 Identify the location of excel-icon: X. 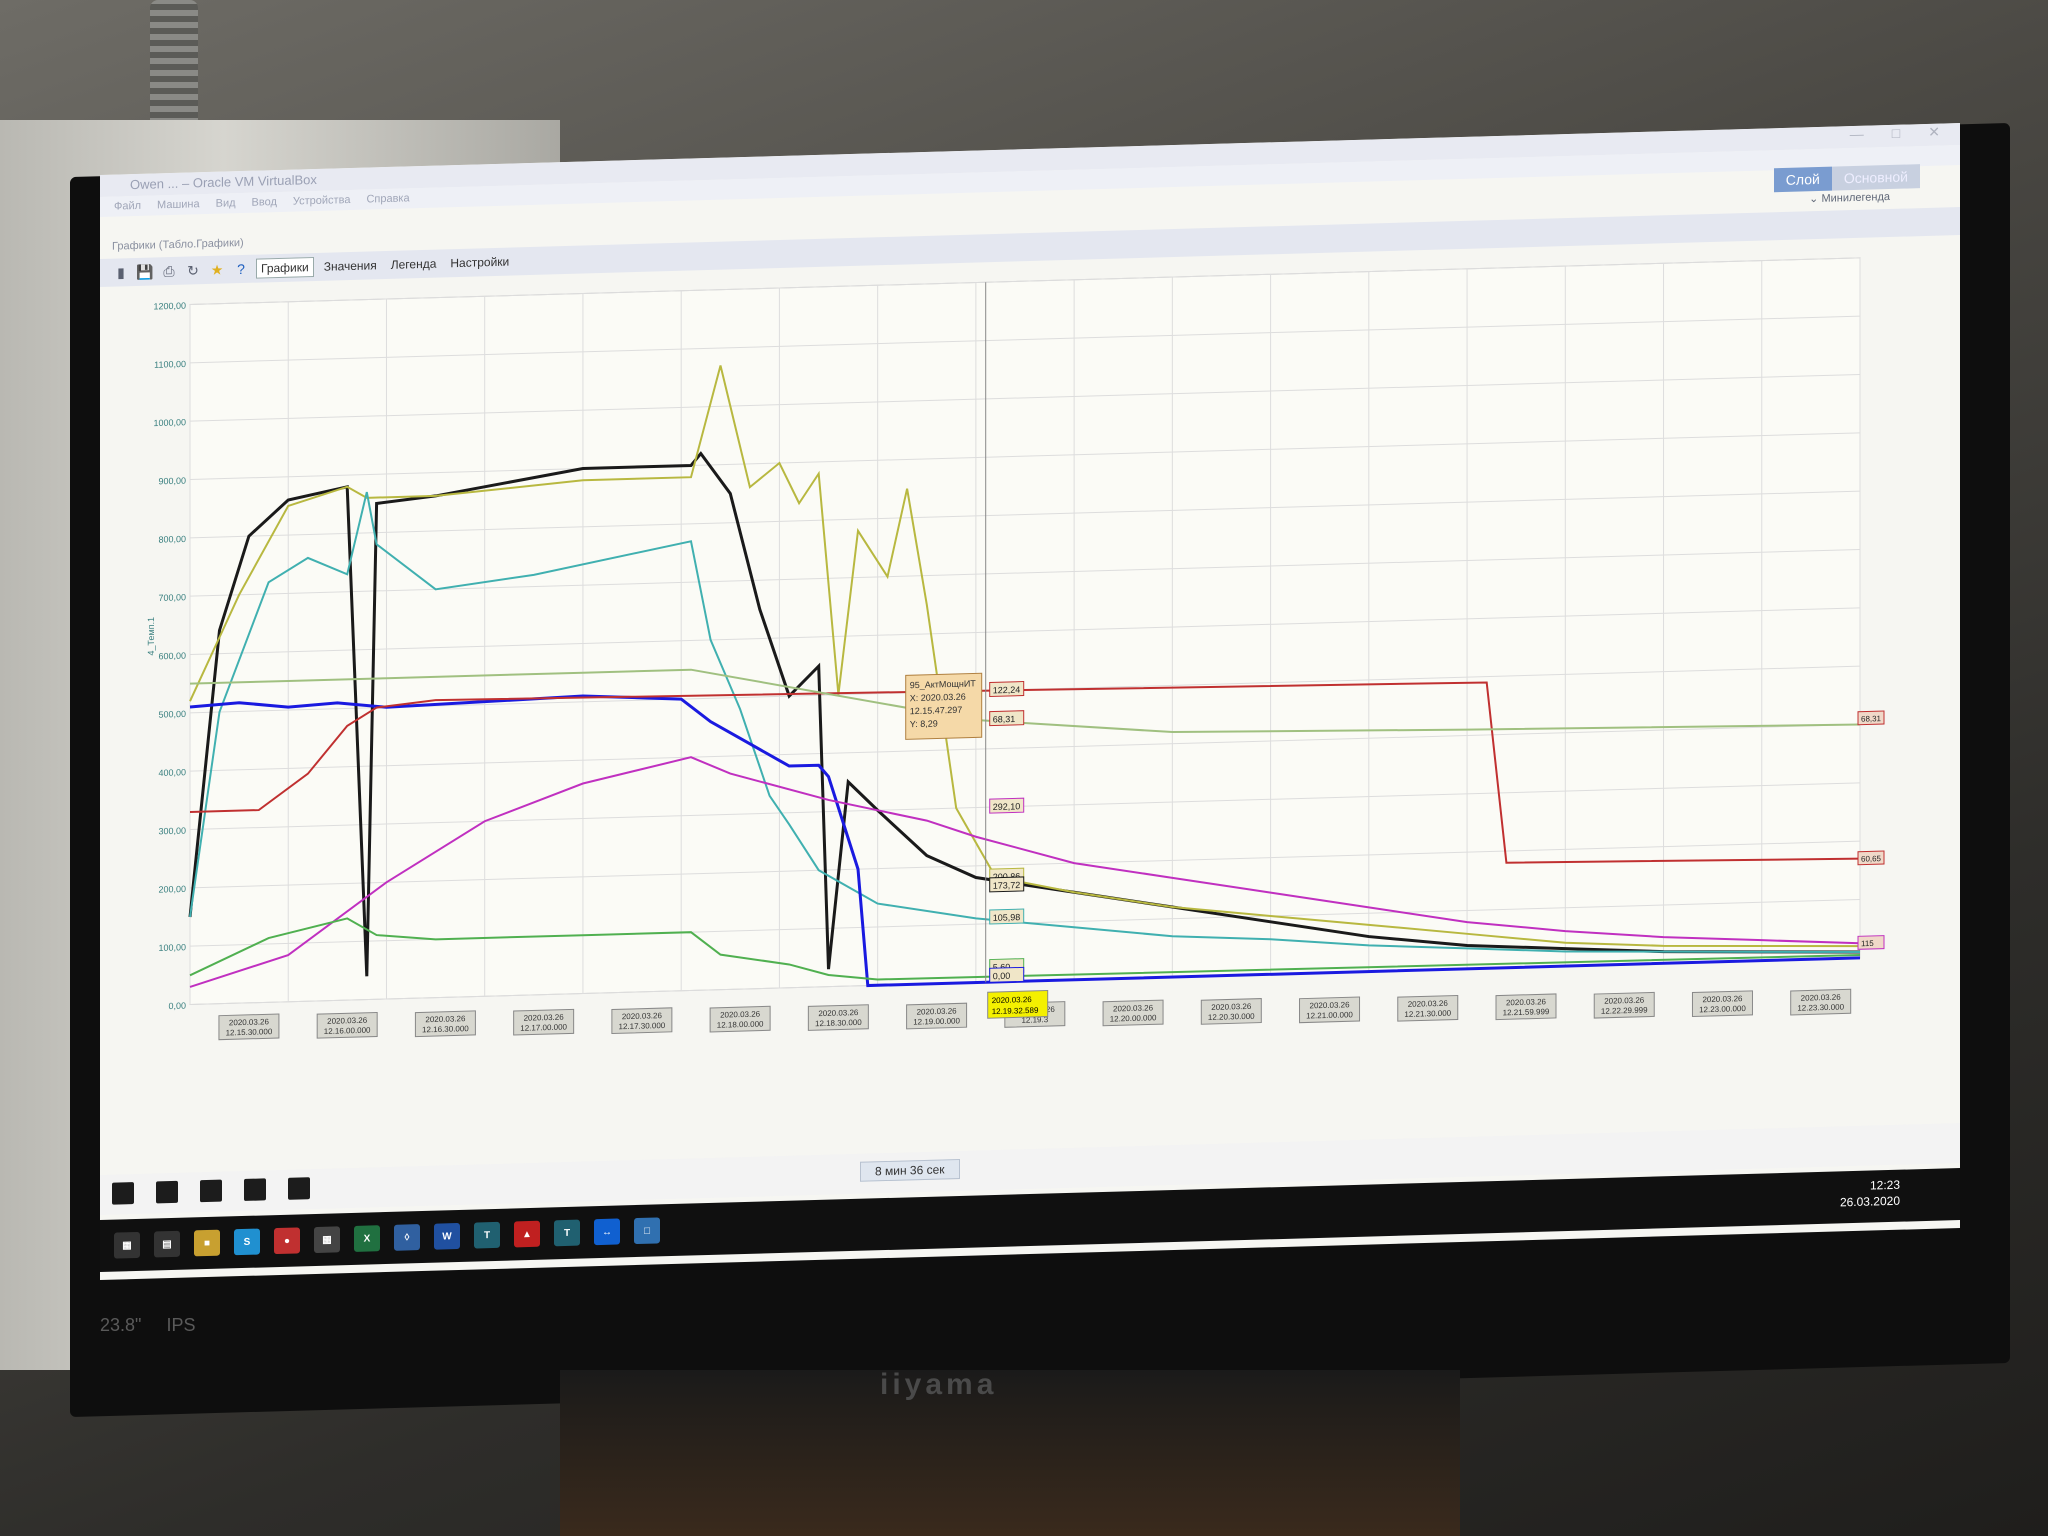
(367, 1238).